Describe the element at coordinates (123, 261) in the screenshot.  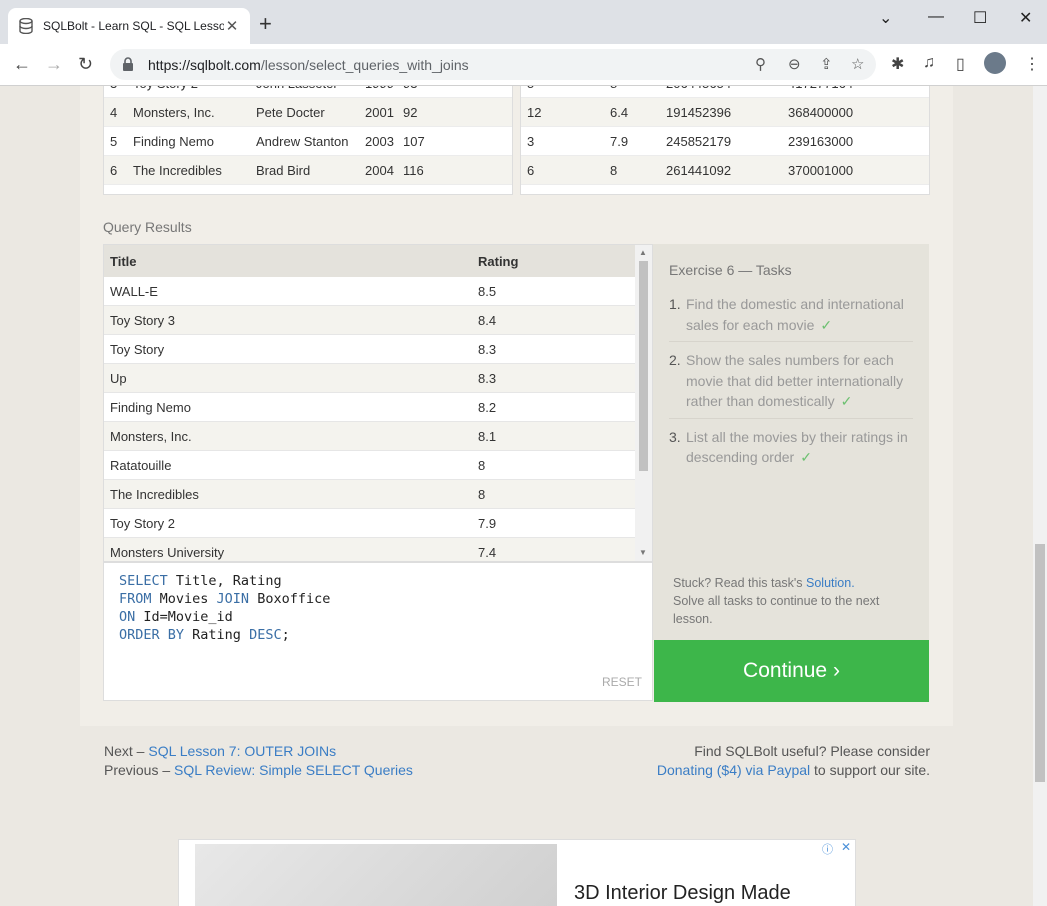
I see `column-header-title: Title` at that location.